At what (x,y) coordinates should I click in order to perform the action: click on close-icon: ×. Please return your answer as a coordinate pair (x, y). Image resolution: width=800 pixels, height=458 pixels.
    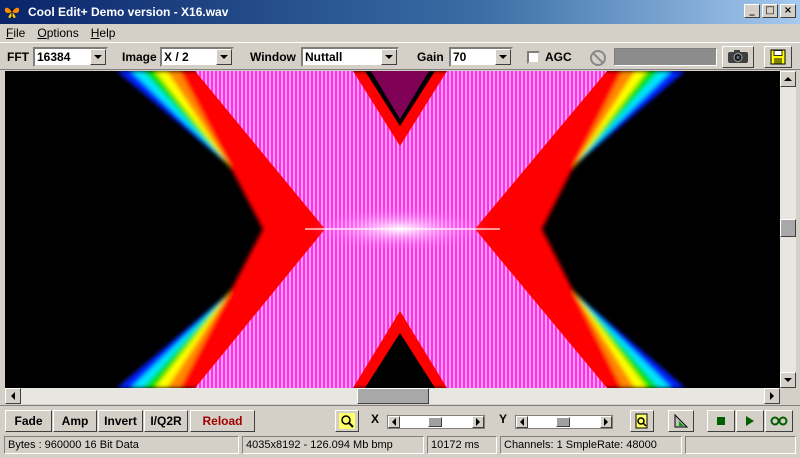
    Looking at the image, I should click on (788, 10).